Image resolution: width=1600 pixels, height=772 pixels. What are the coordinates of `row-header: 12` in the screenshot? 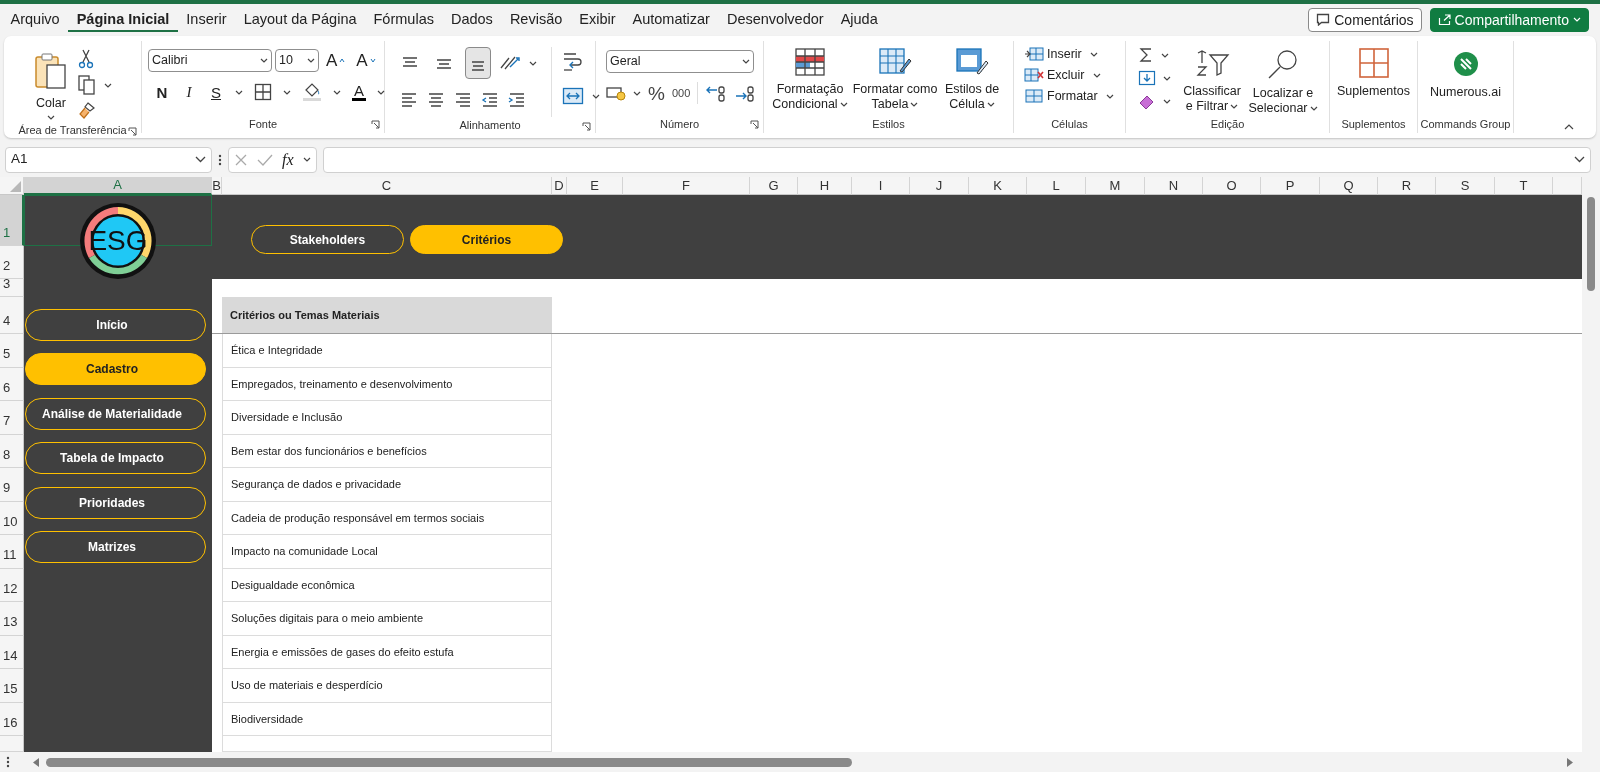 It's located at (12, 585).